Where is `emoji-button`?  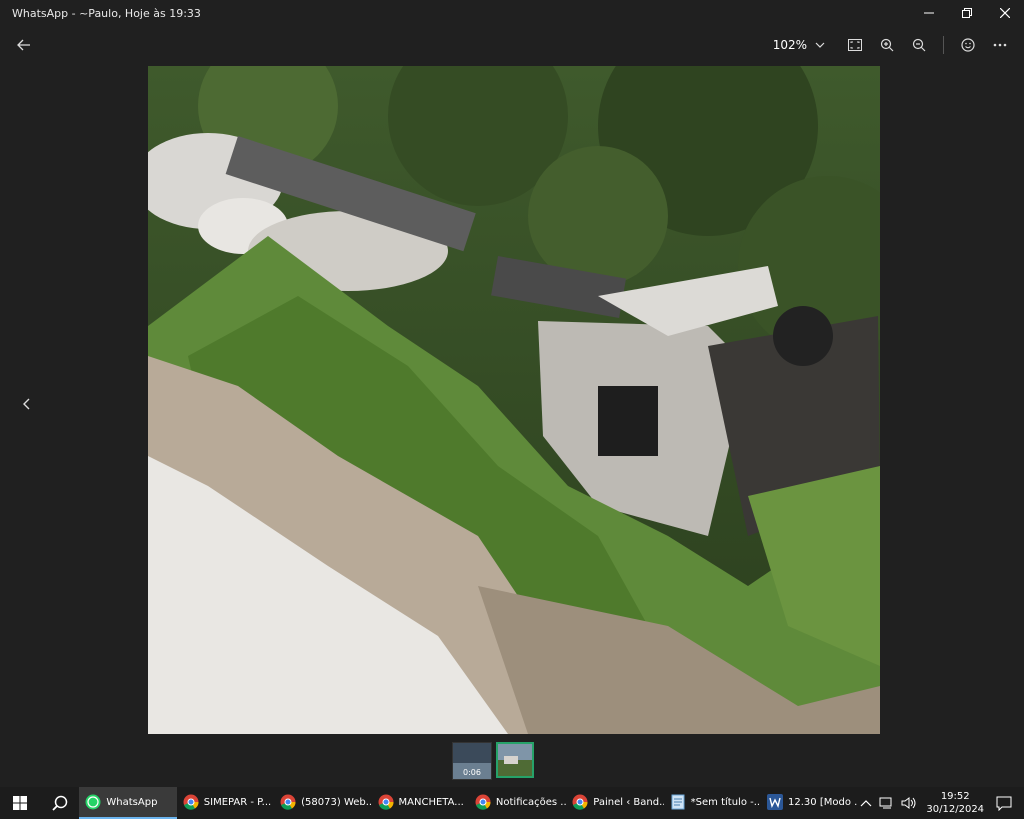
emoji-button is located at coordinates (968, 45).